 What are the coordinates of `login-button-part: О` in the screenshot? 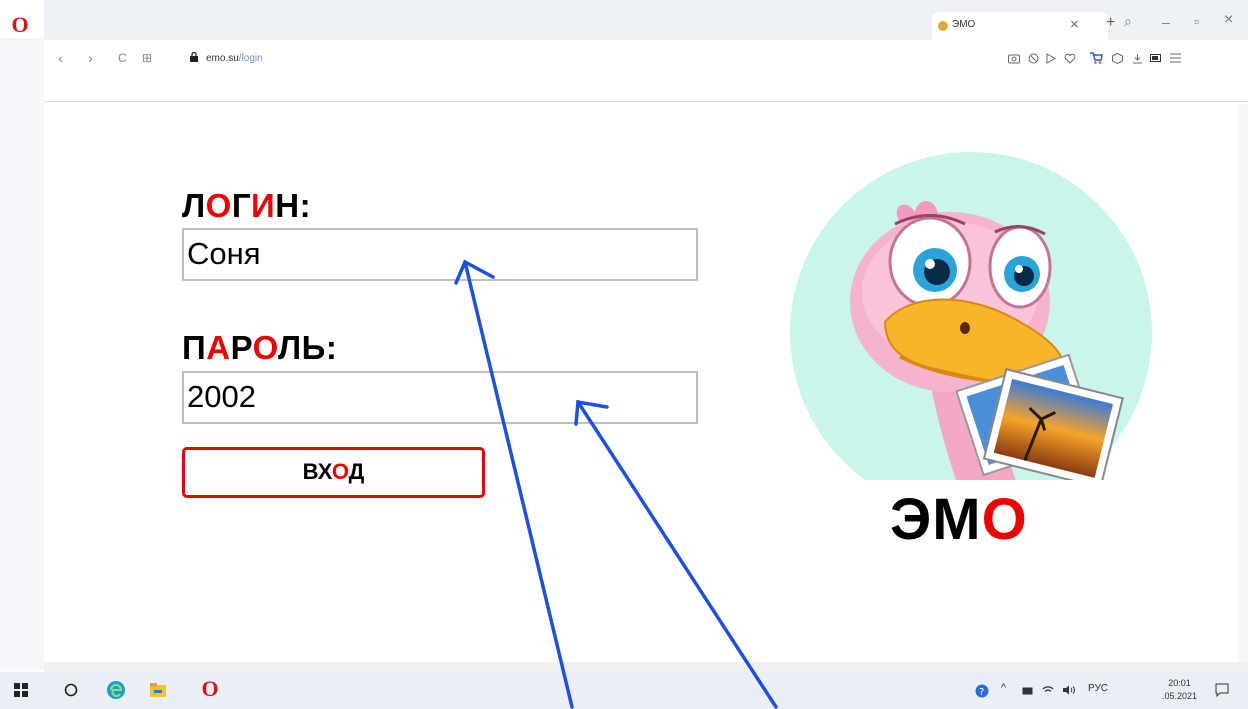 It's located at (340, 471).